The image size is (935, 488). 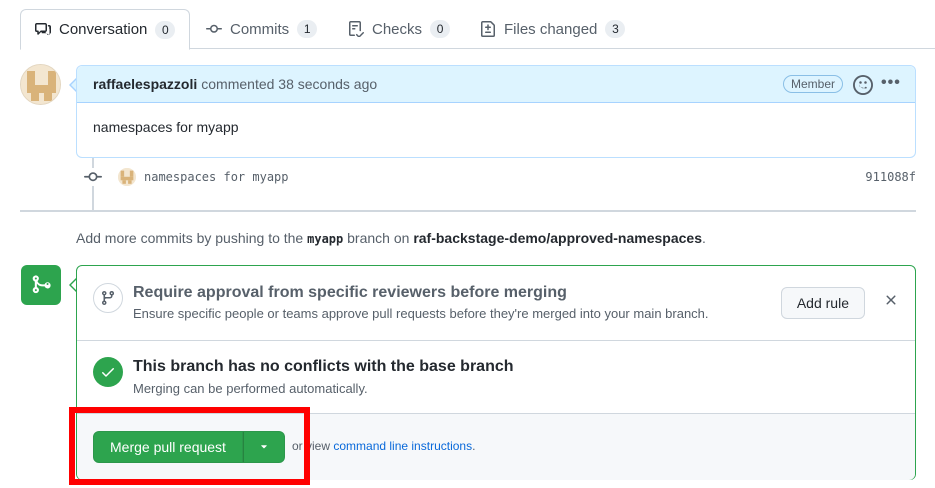 What do you see at coordinates (500, 177) in the screenshot?
I see `commit-row: namespaces for myapp 911088f` at bounding box center [500, 177].